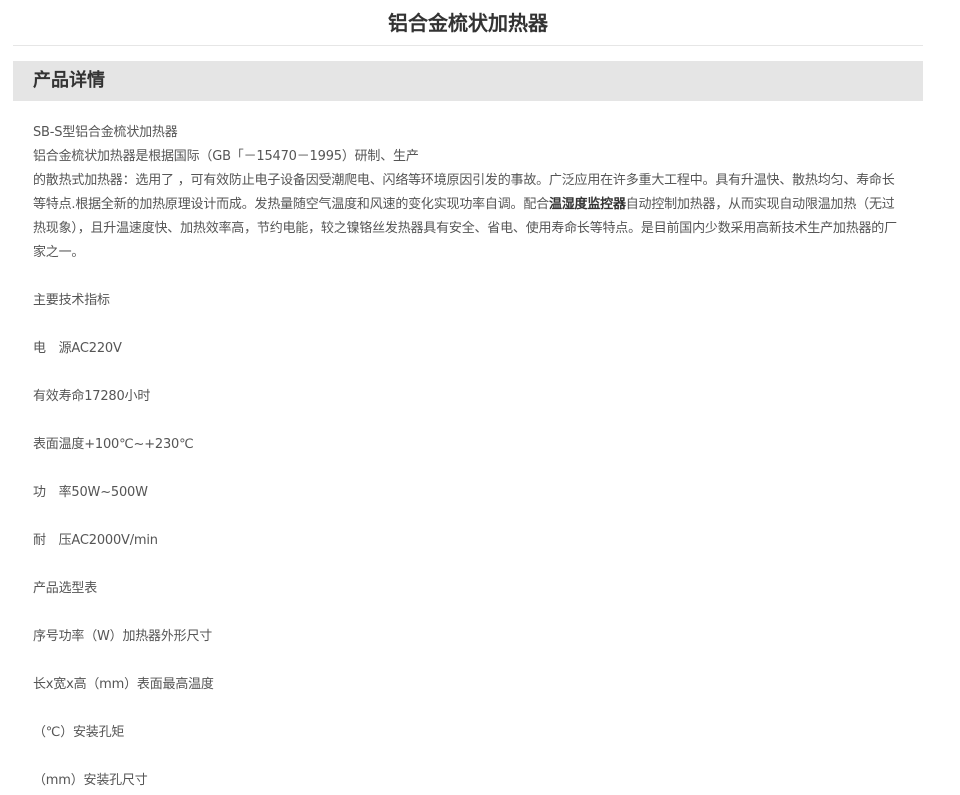  Describe the element at coordinates (587, 204) in the screenshot. I see `monitor-keyword: 温湿度监控器` at that location.